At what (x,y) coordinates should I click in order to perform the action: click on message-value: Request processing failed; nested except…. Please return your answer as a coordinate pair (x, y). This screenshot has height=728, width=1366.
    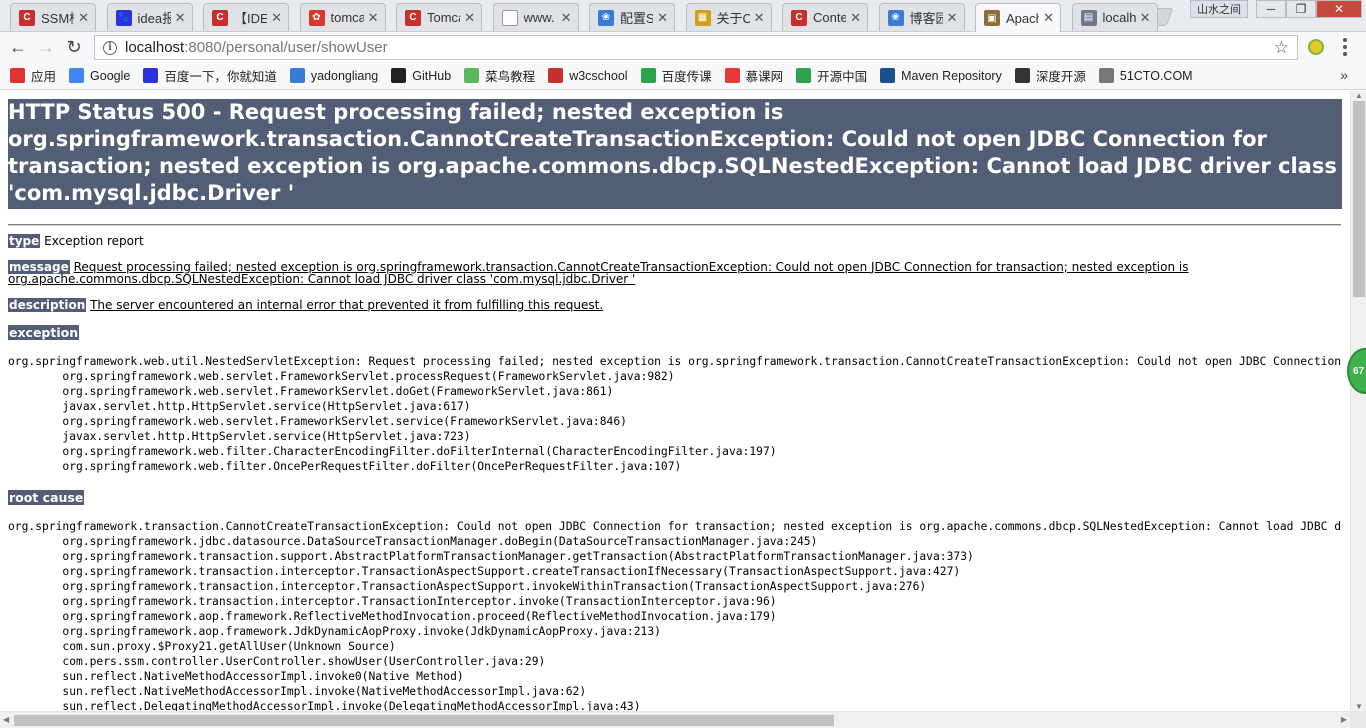
    Looking at the image, I should click on (598, 272).